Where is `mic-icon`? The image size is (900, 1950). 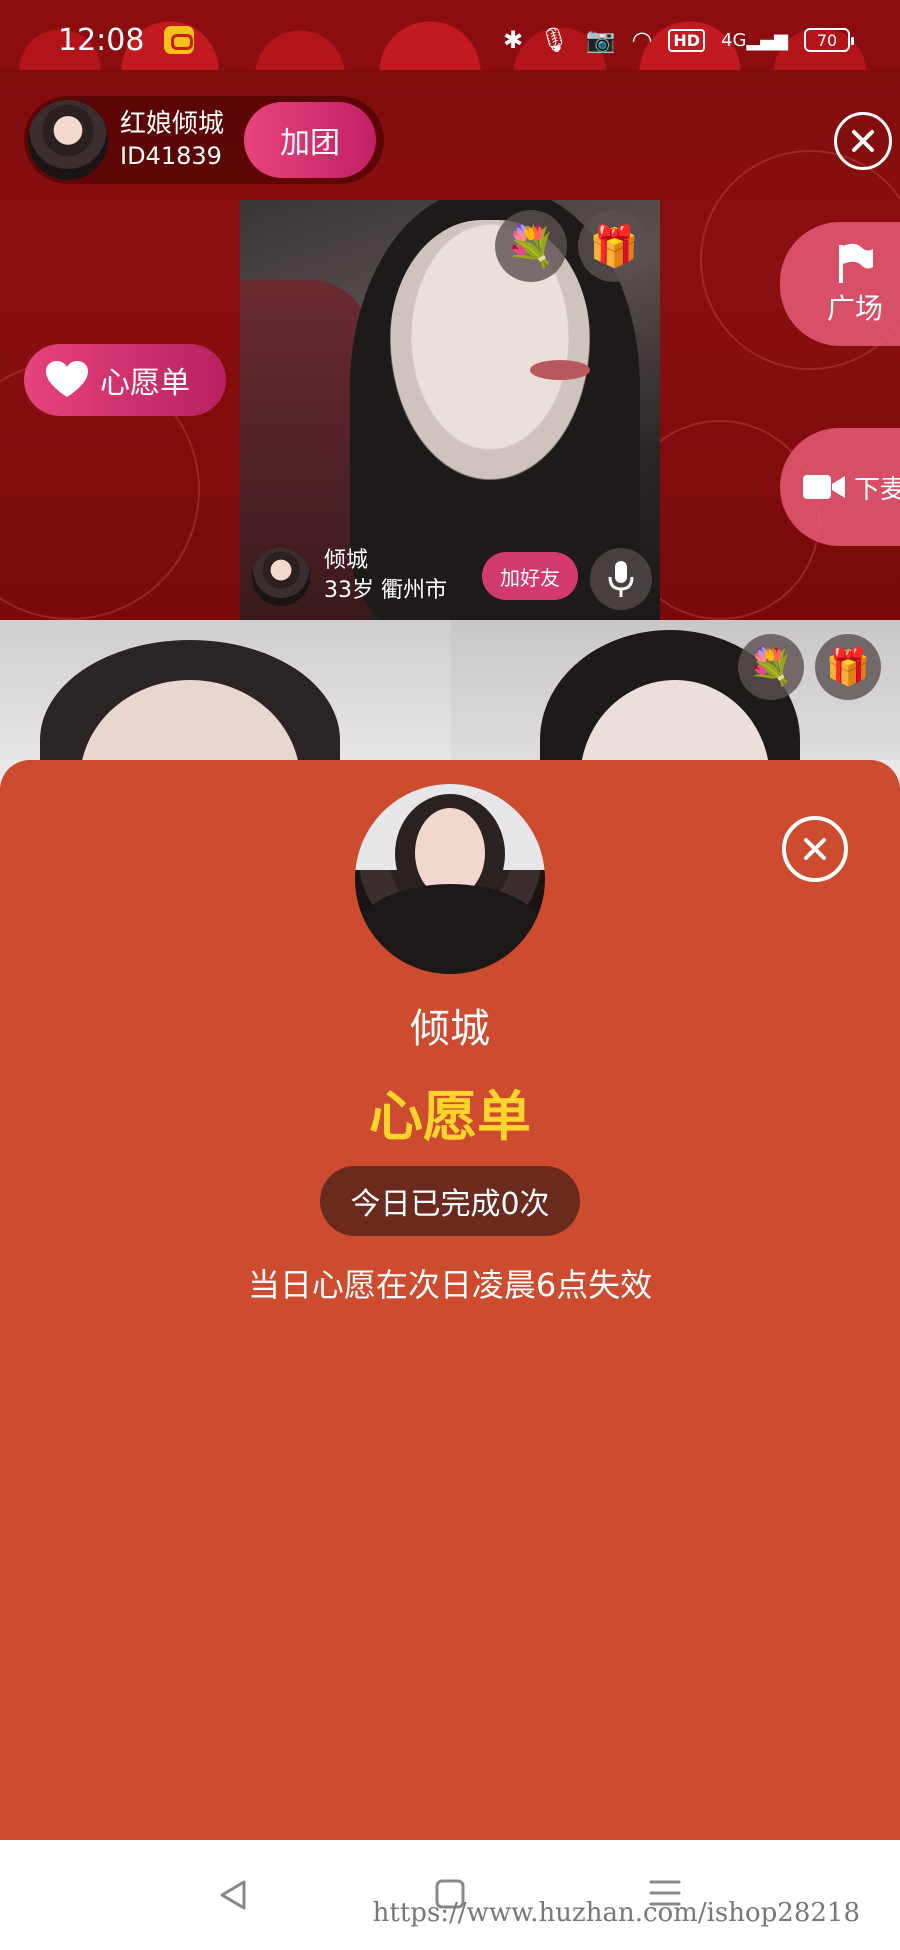
mic-icon is located at coordinates (621, 579).